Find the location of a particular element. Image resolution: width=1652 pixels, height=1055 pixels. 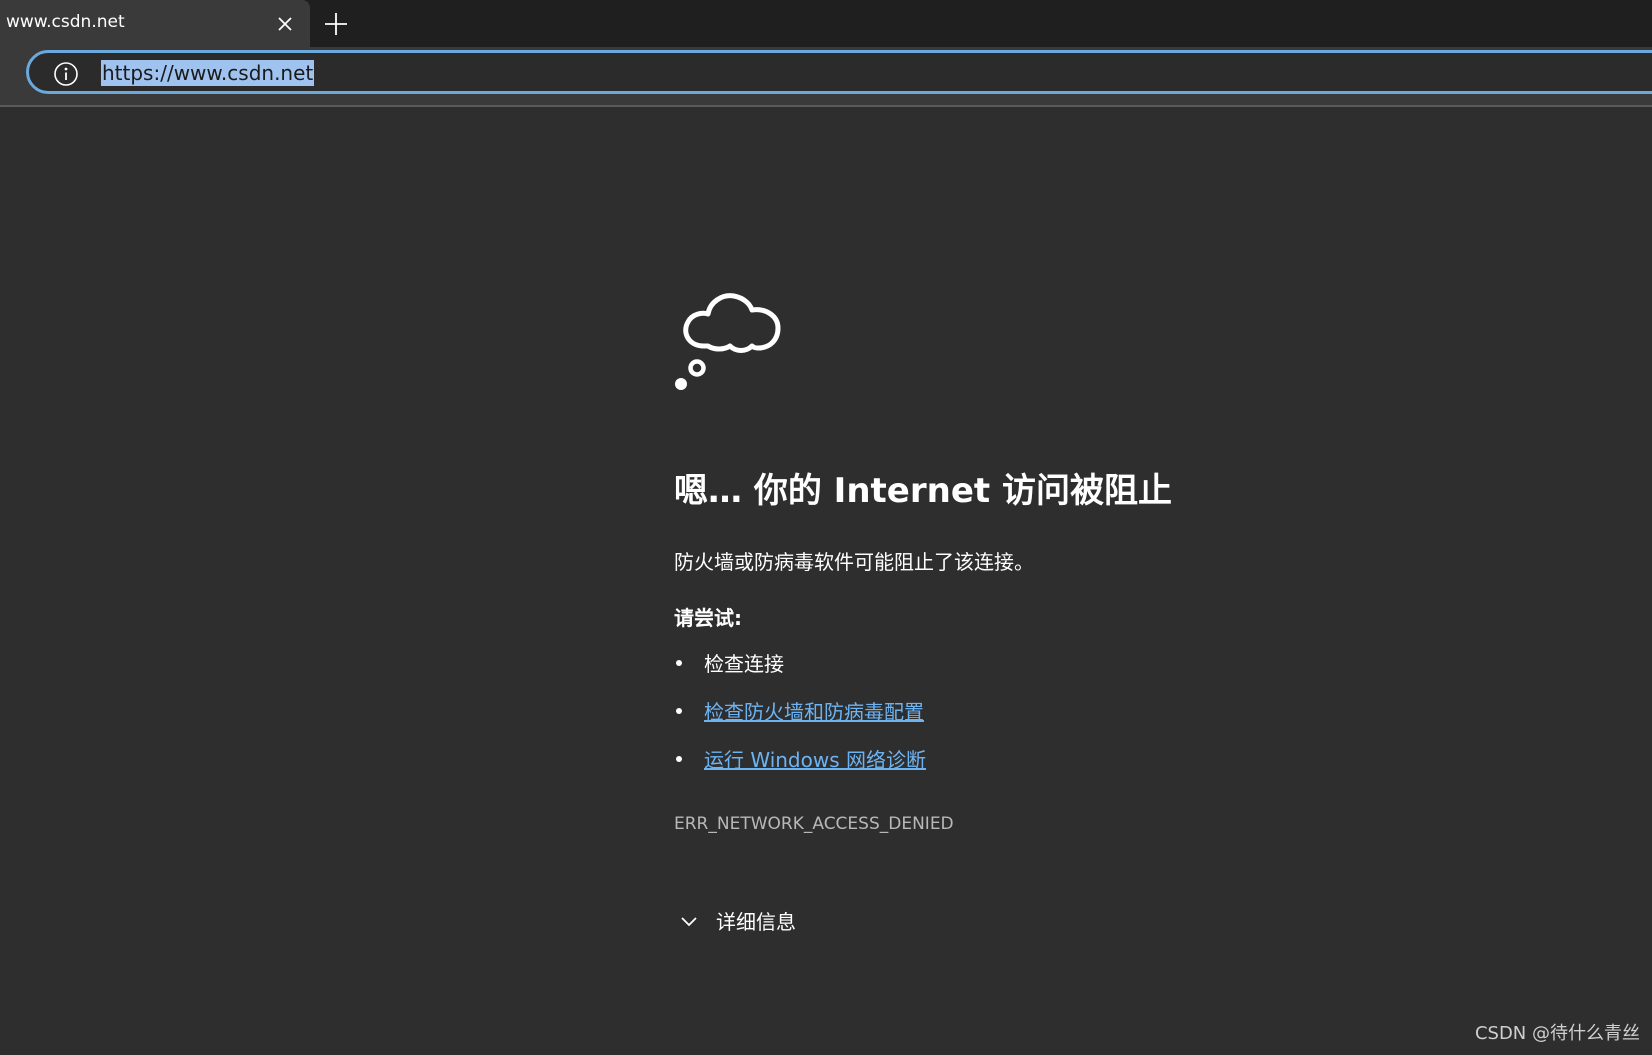

watermark: CSDN @待什么青丝 is located at coordinates (1557, 1033).